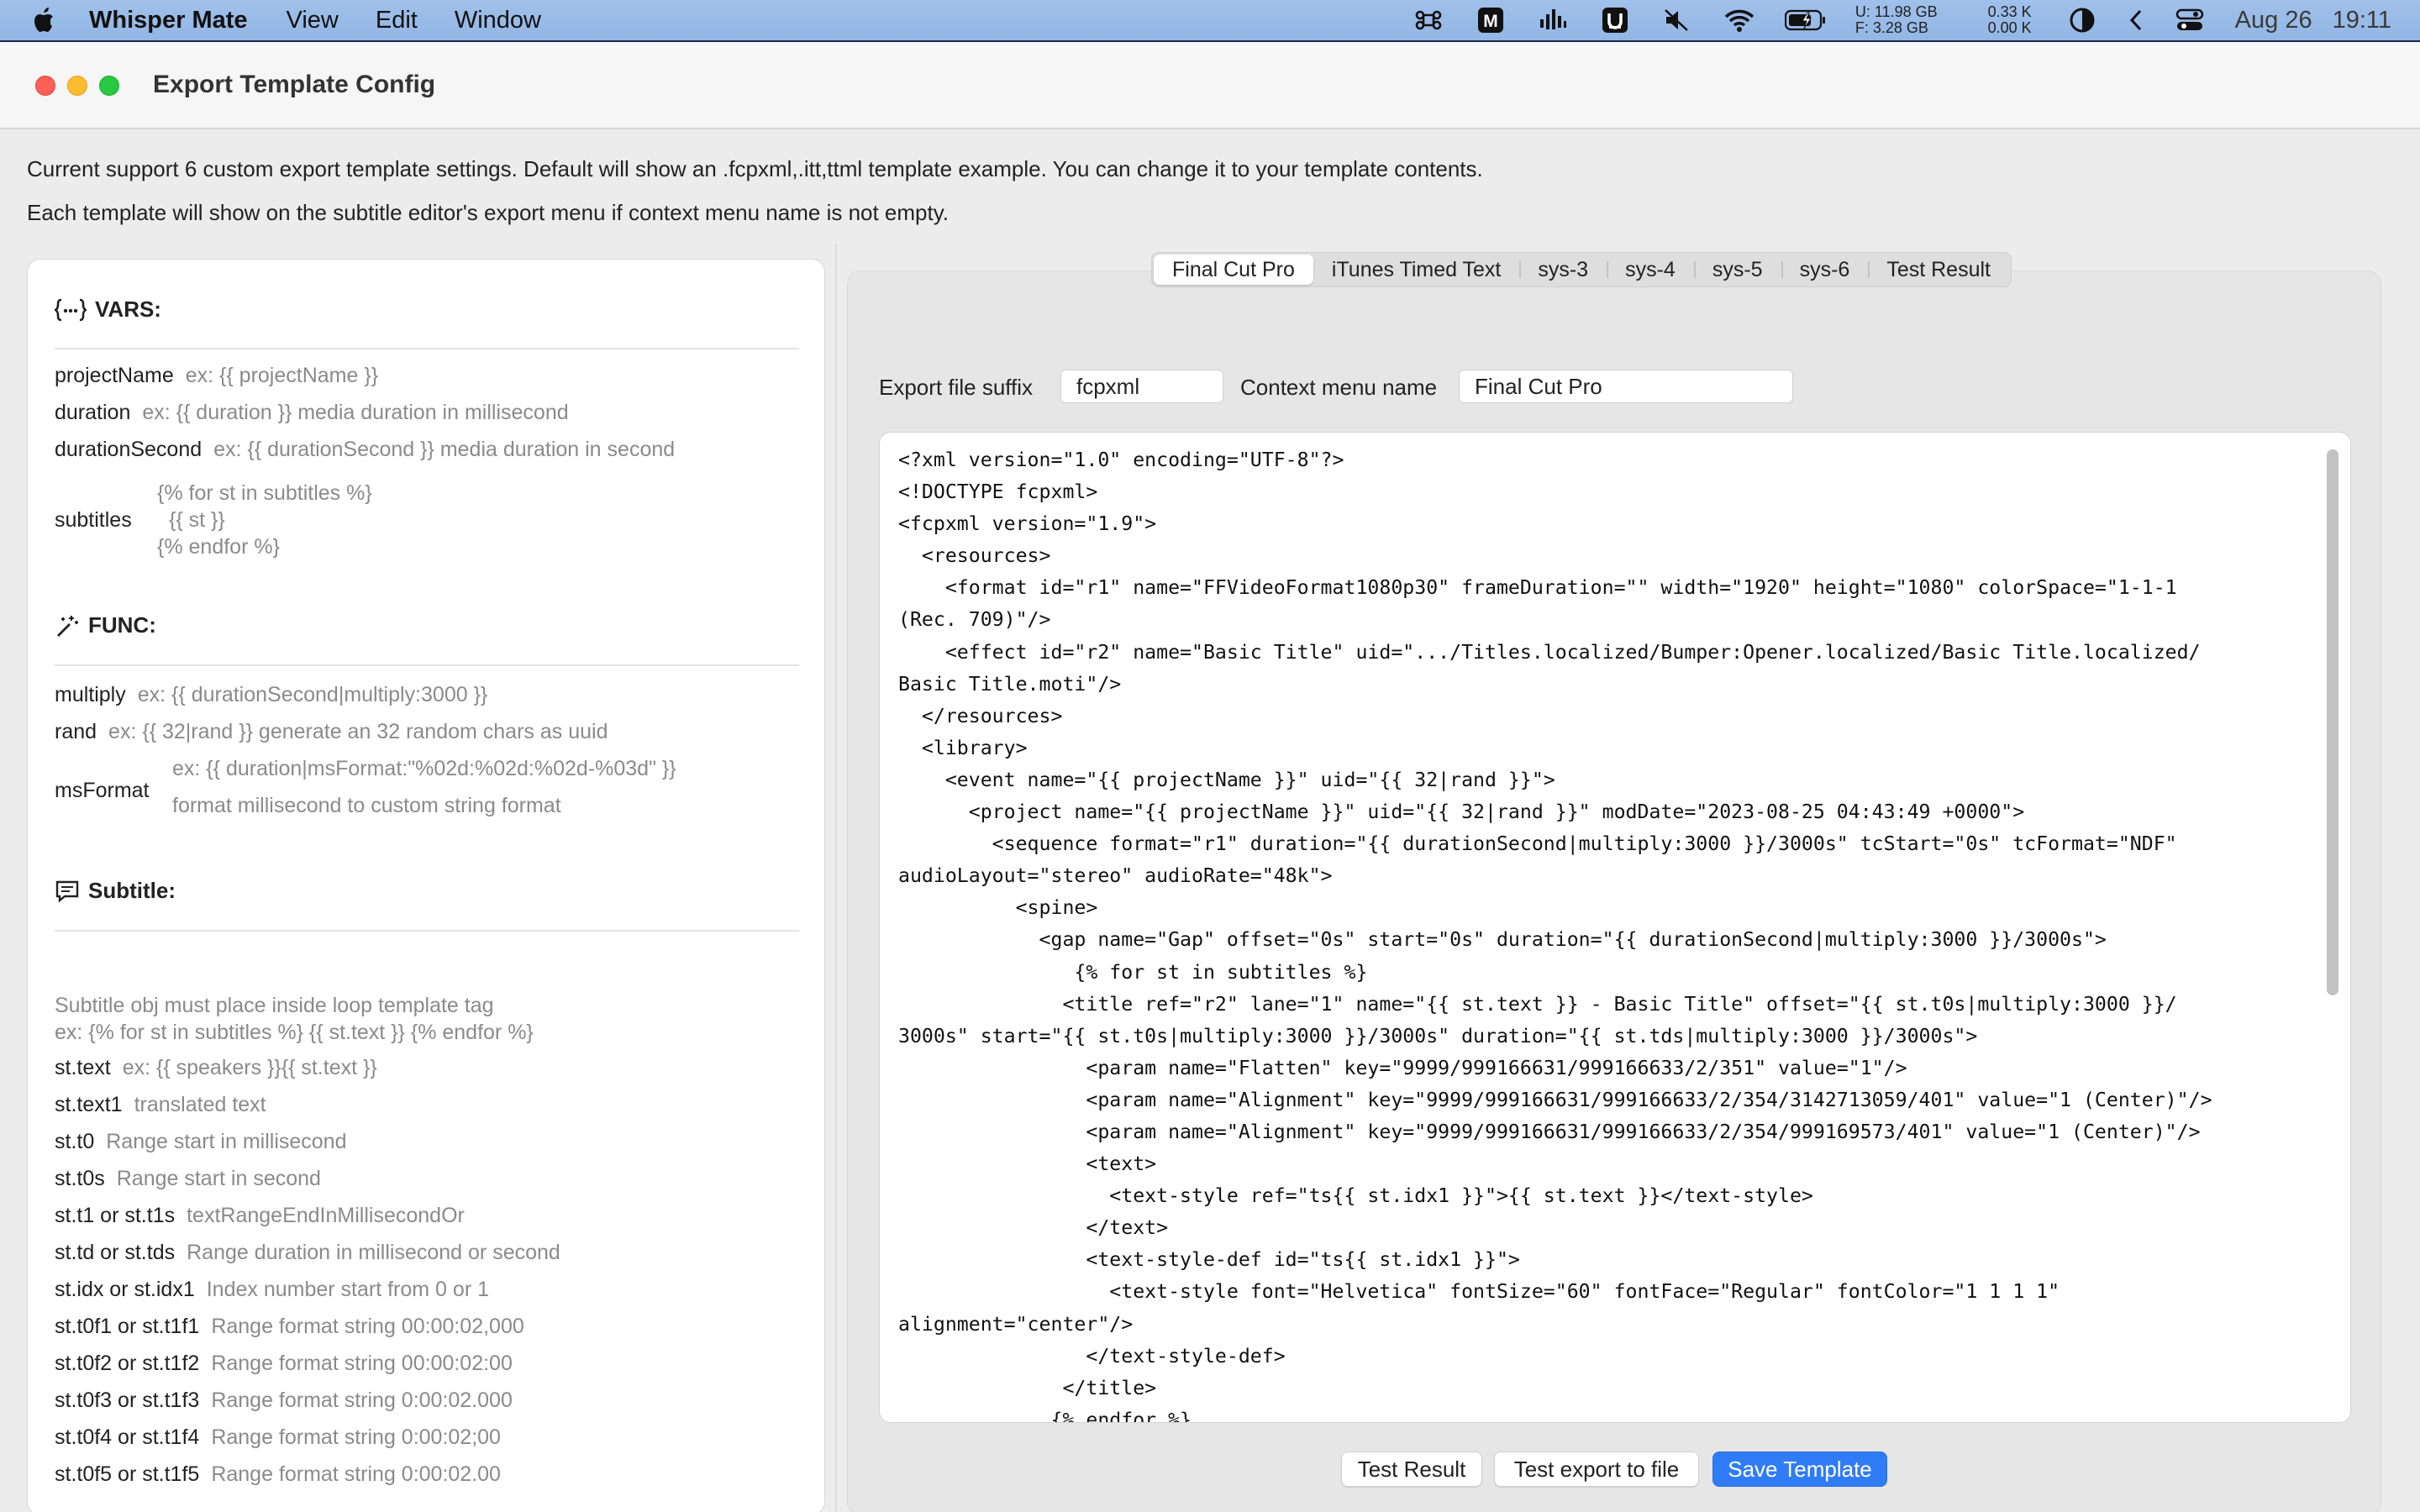 Image resolution: width=2420 pixels, height=1512 pixels. Describe the element at coordinates (188, 1179) in the screenshot. I see `subtitle-prop-row: st.t0s Range start in second` at that location.